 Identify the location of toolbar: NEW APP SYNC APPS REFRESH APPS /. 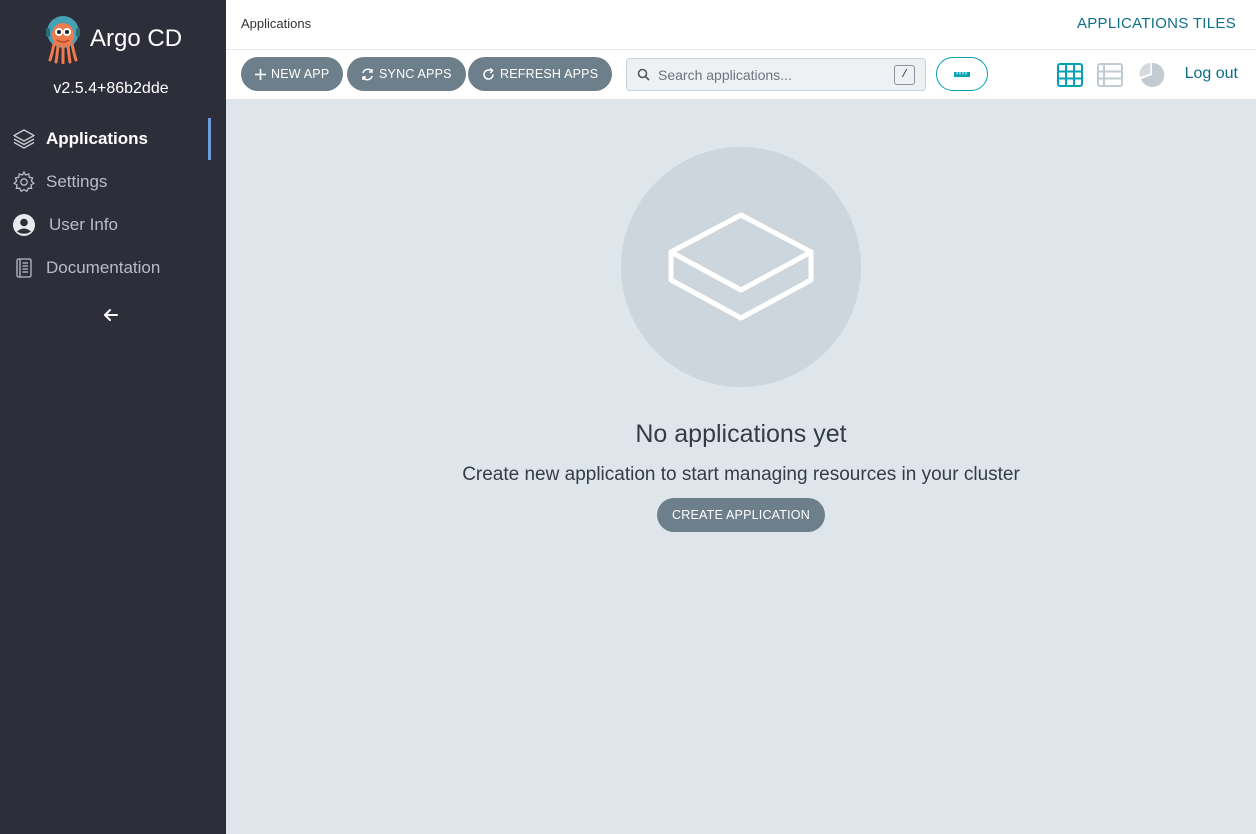
(741, 75).